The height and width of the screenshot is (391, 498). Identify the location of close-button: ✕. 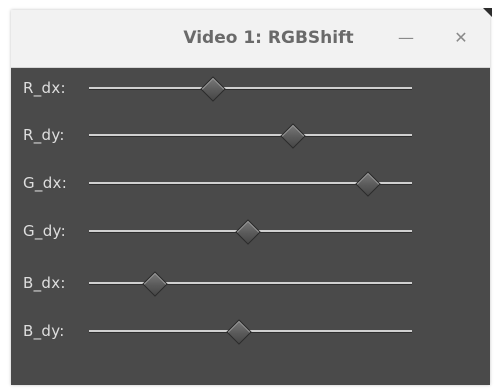
(461, 38).